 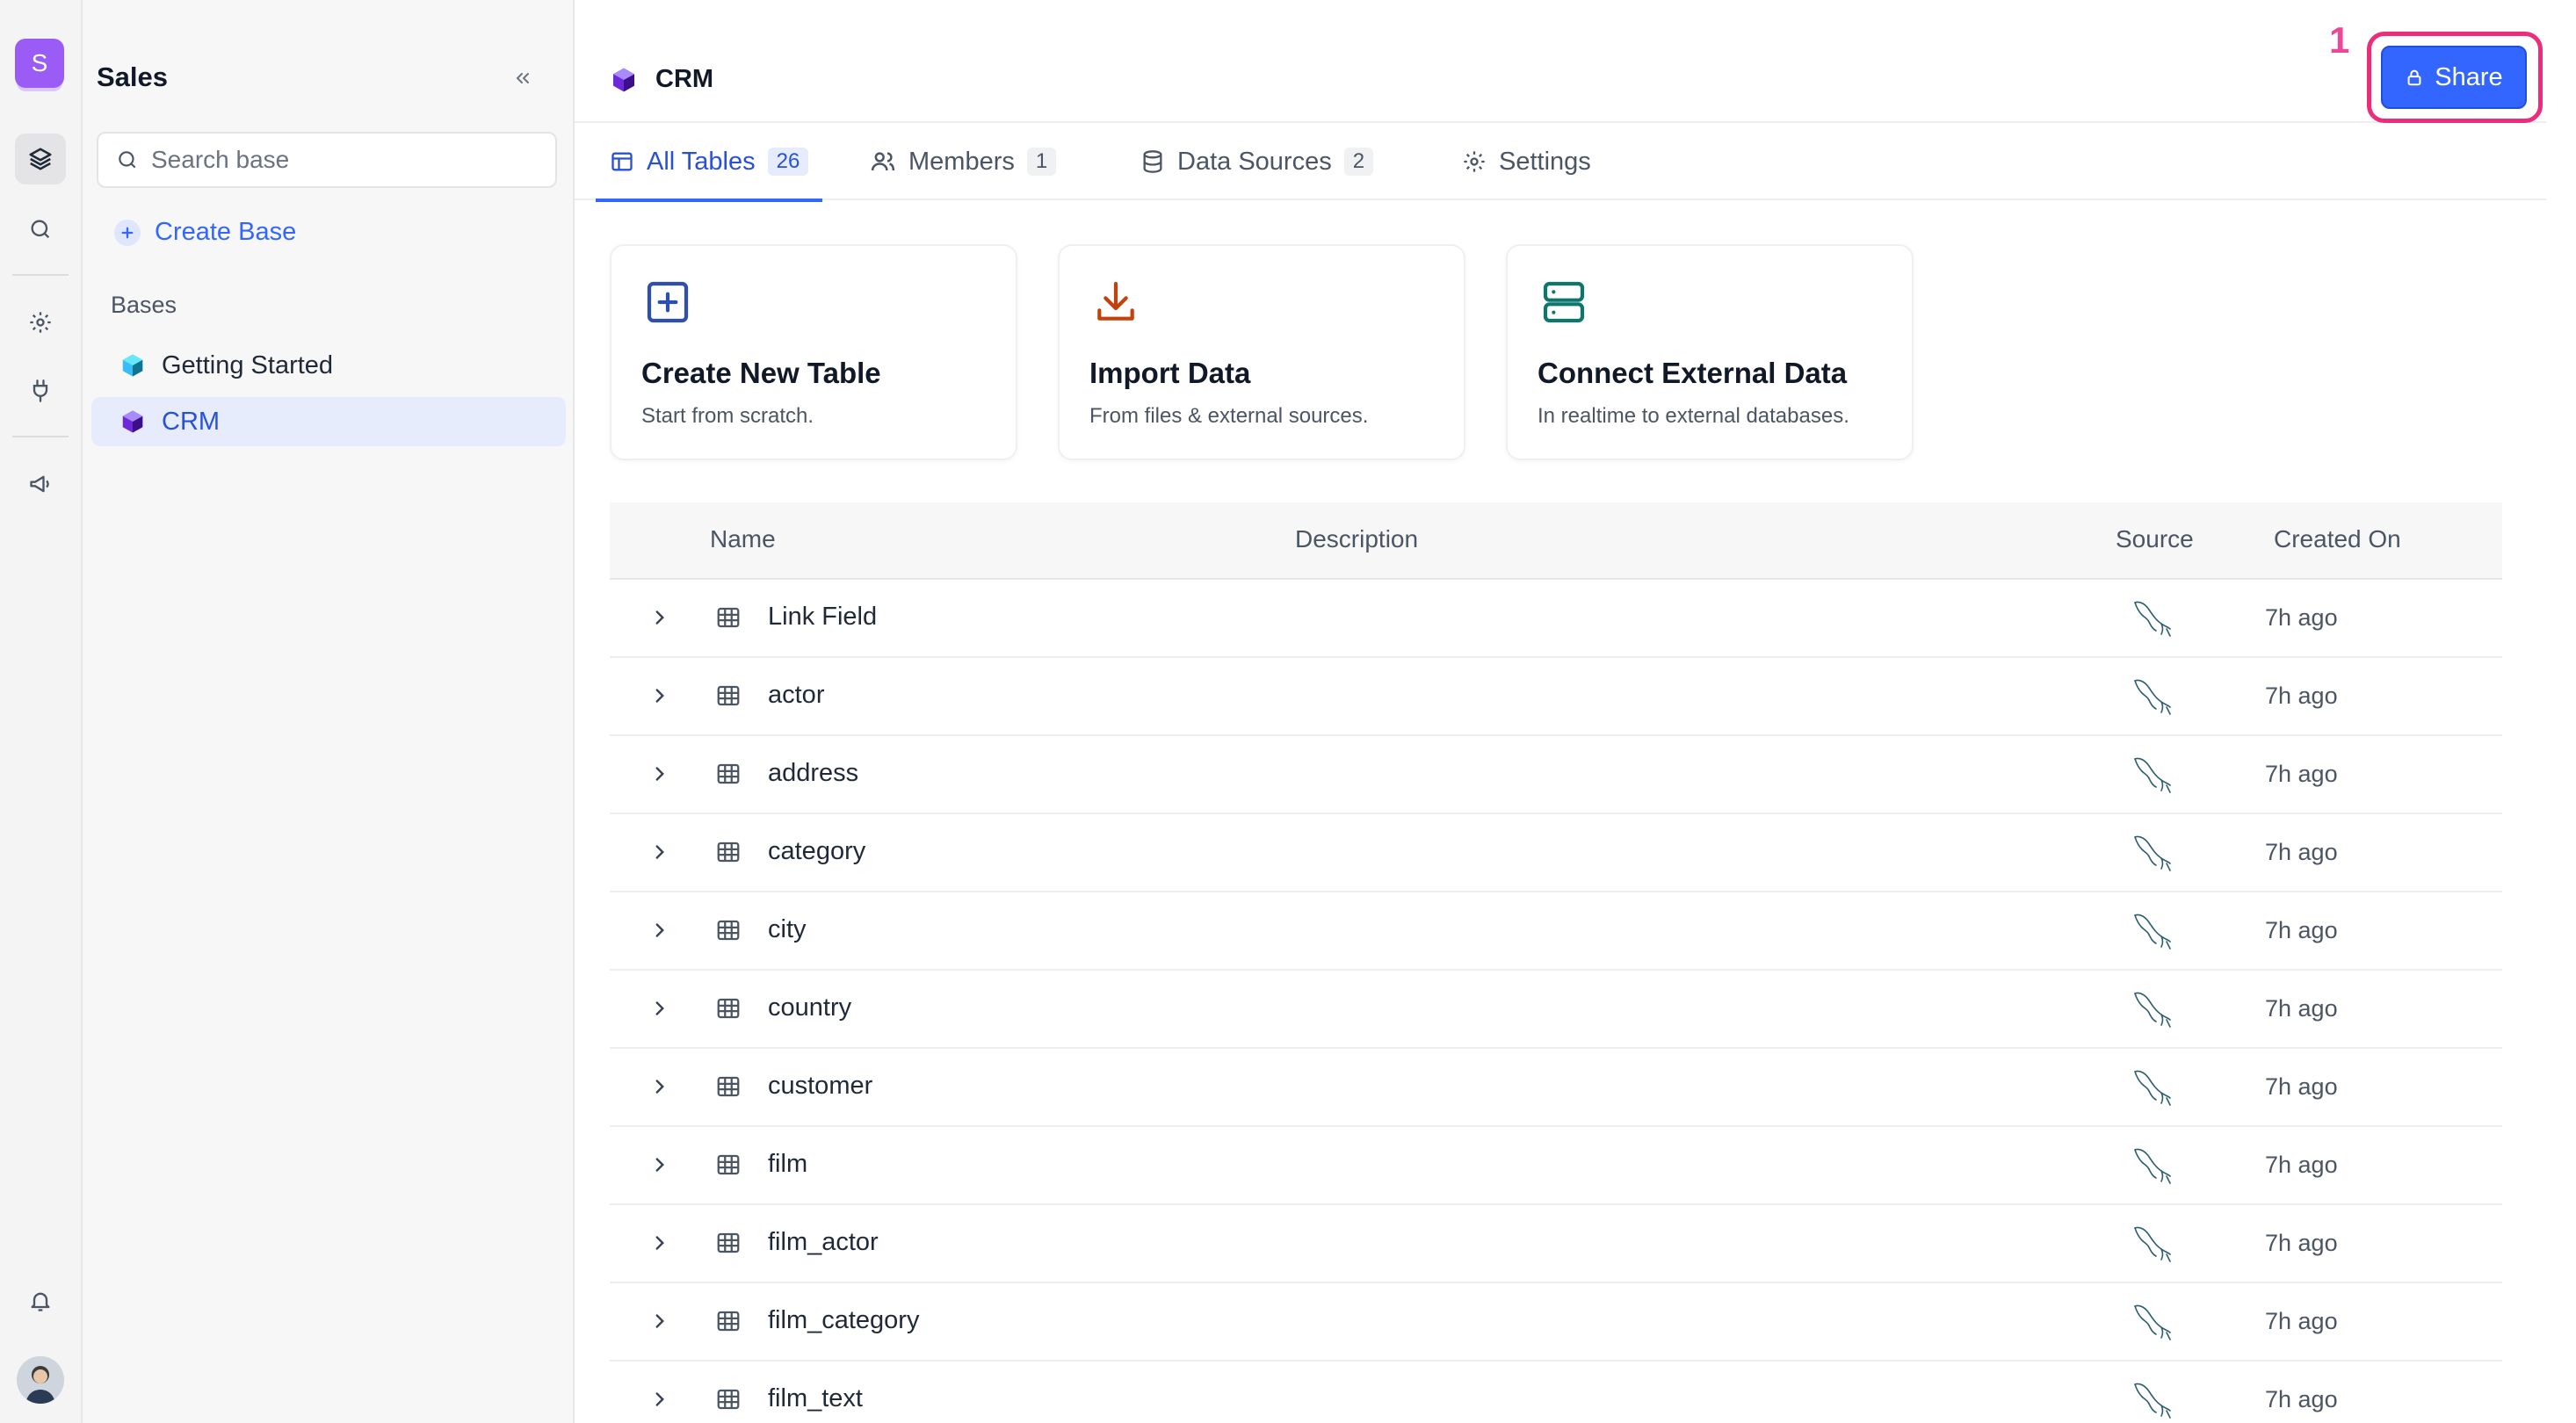 I want to click on workspace-title: Sales, so click(x=133, y=76).